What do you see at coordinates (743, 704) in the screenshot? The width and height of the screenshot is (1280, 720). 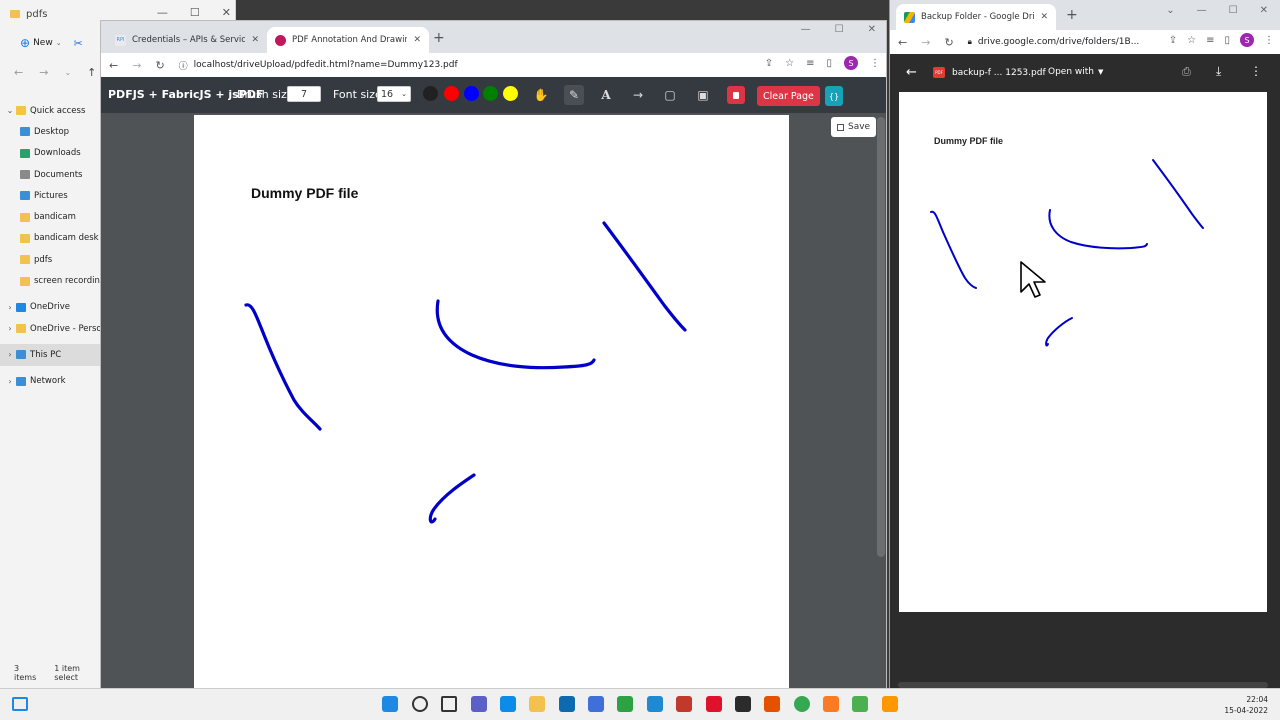 I see `obs-icon` at bounding box center [743, 704].